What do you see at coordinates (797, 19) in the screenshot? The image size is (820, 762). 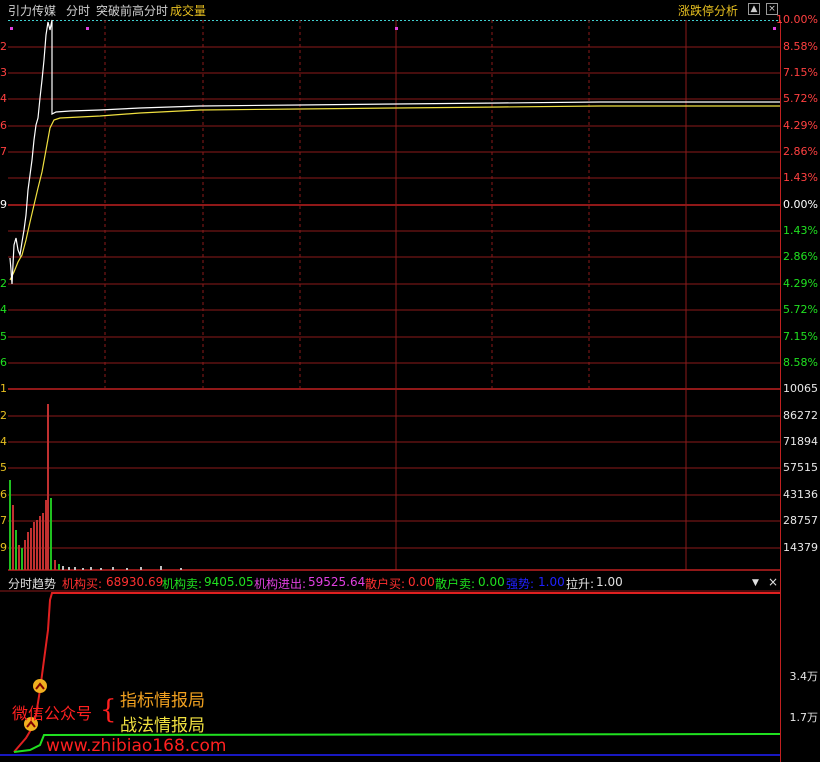 I see `axis-label: 10.00%` at bounding box center [797, 19].